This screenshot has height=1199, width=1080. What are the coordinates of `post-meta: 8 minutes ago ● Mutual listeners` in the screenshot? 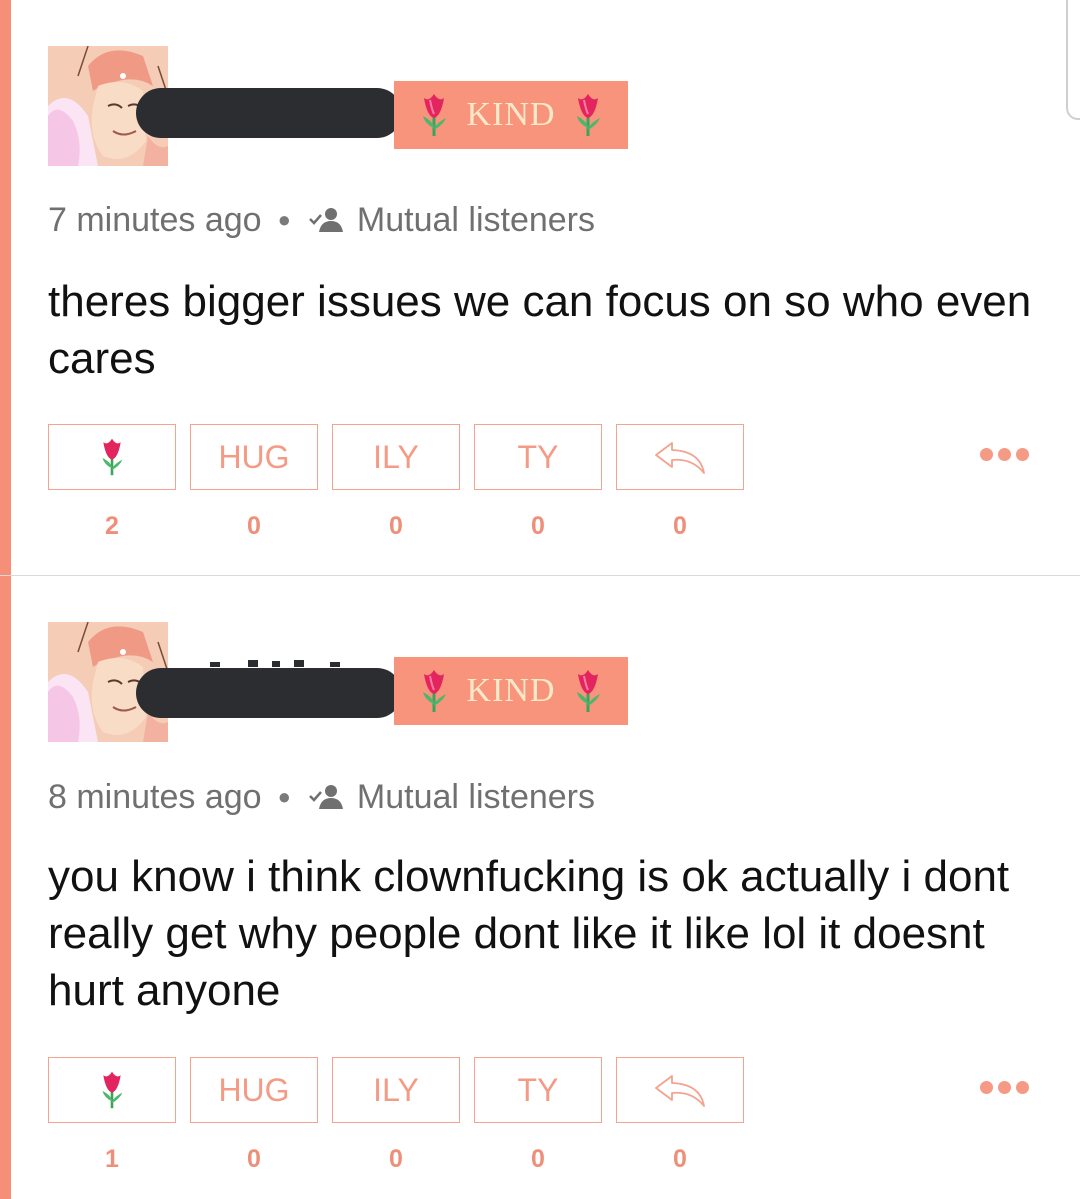 It's located at (321, 797).